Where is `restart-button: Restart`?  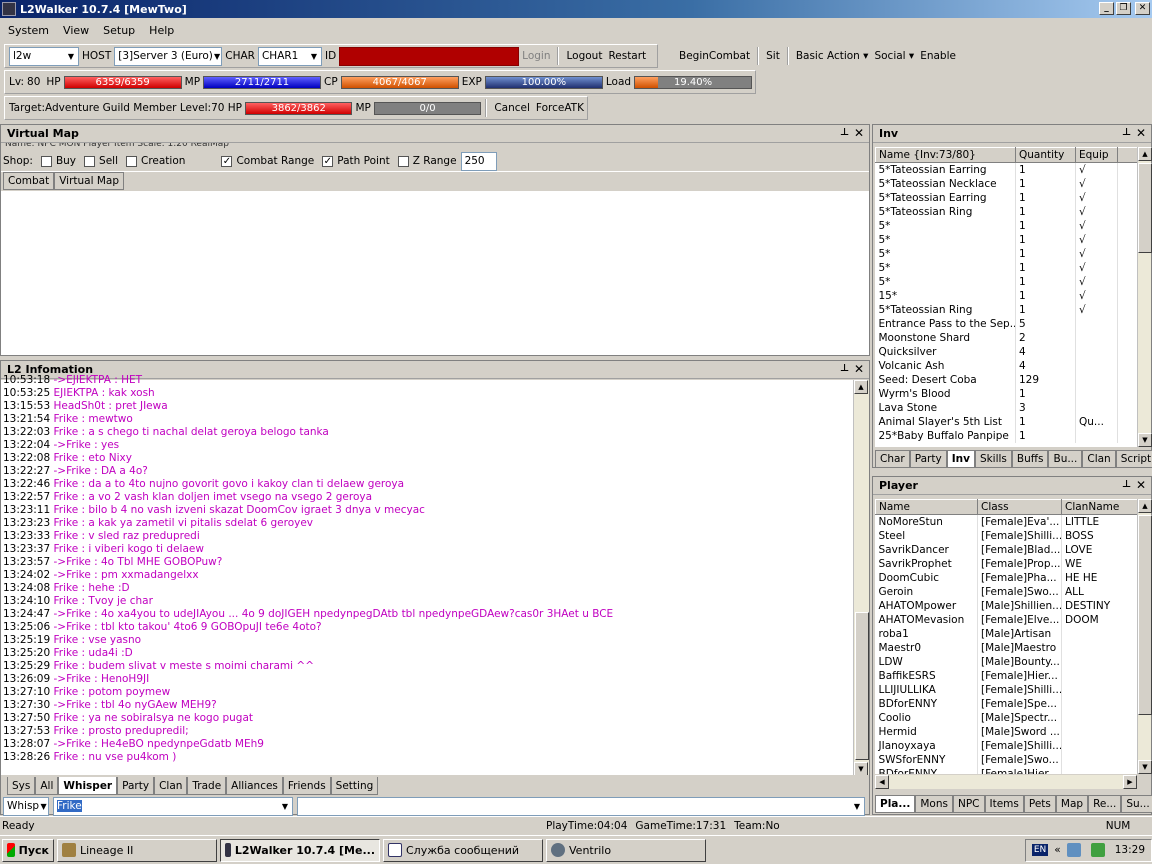 restart-button: Restart is located at coordinates (627, 56).